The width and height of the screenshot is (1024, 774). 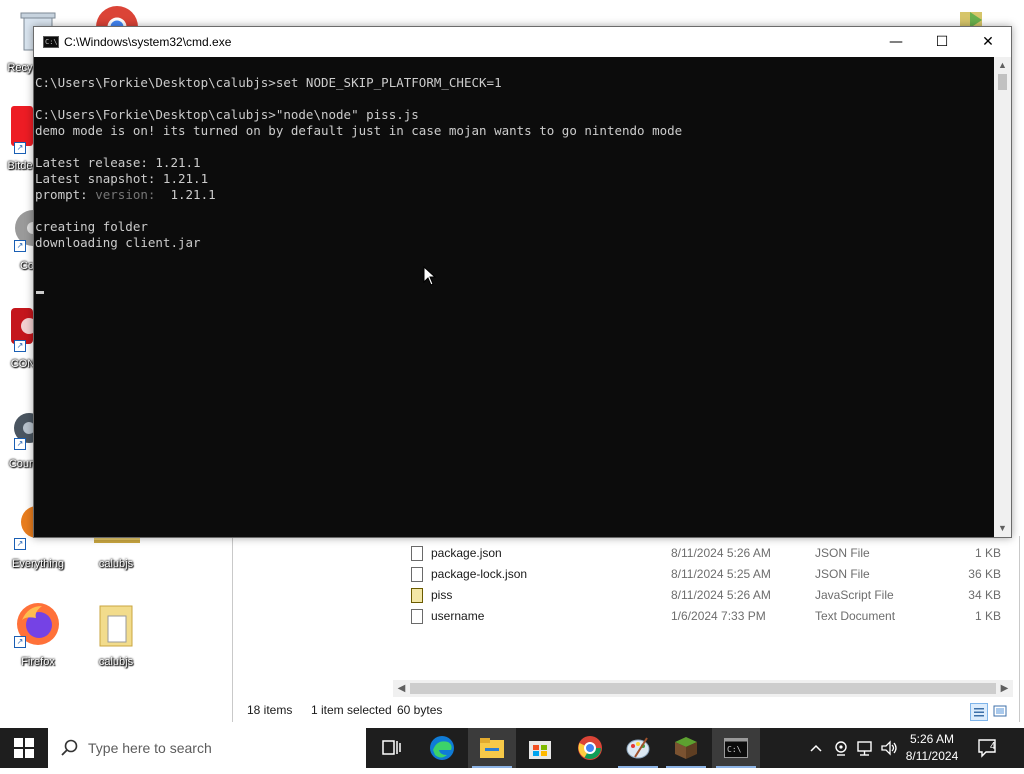 What do you see at coordinates (118, 242) in the screenshot?
I see `console-line: downloading client.jar` at bounding box center [118, 242].